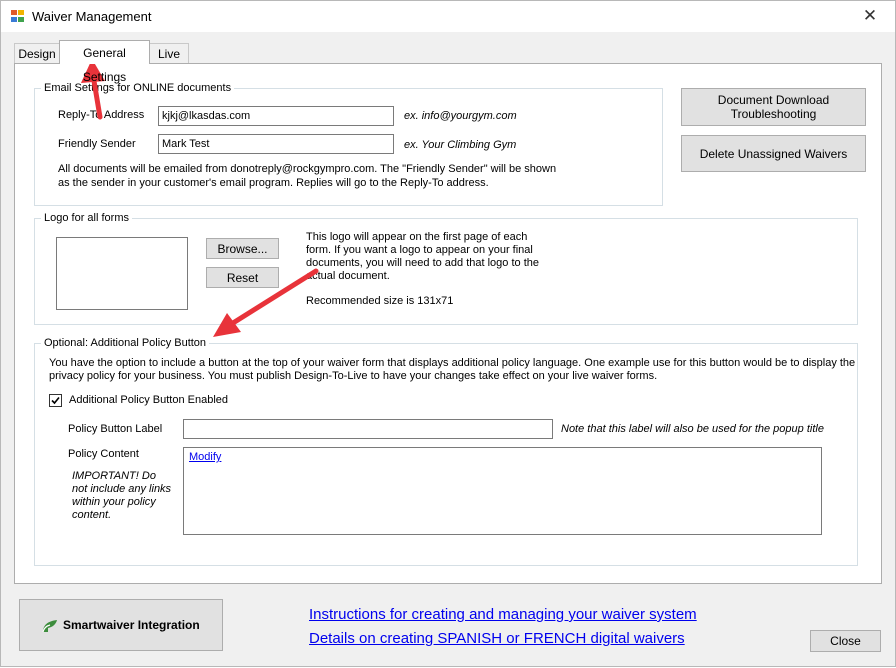 This screenshot has height=668, width=896. What do you see at coordinates (205, 457) in the screenshot?
I see `modify-link: Modify` at bounding box center [205, 457].